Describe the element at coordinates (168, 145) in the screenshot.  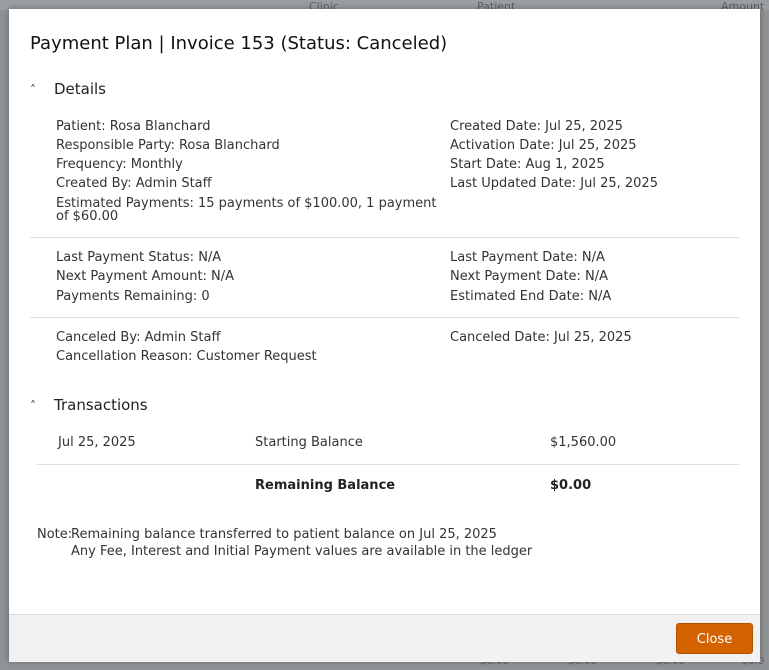
I see `responsible-party-field: Responsible Party: Rosa Blanchard` at that location.